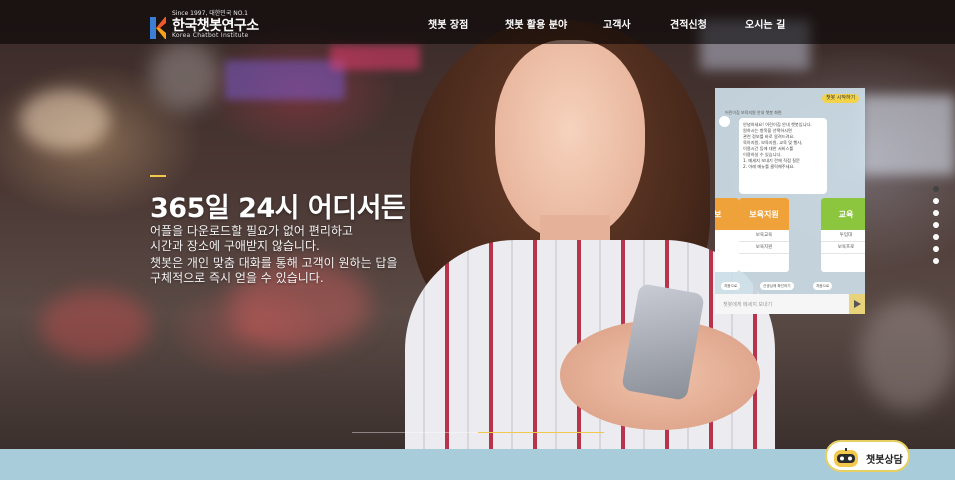  I want to click on menu-card-childcare-support: 보육지원 보육교육 보육지원, so click(764, 235).